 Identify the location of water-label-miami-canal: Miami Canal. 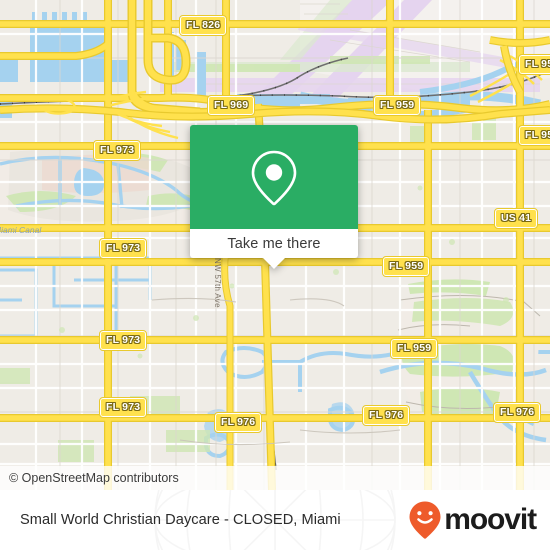
(21, 230).